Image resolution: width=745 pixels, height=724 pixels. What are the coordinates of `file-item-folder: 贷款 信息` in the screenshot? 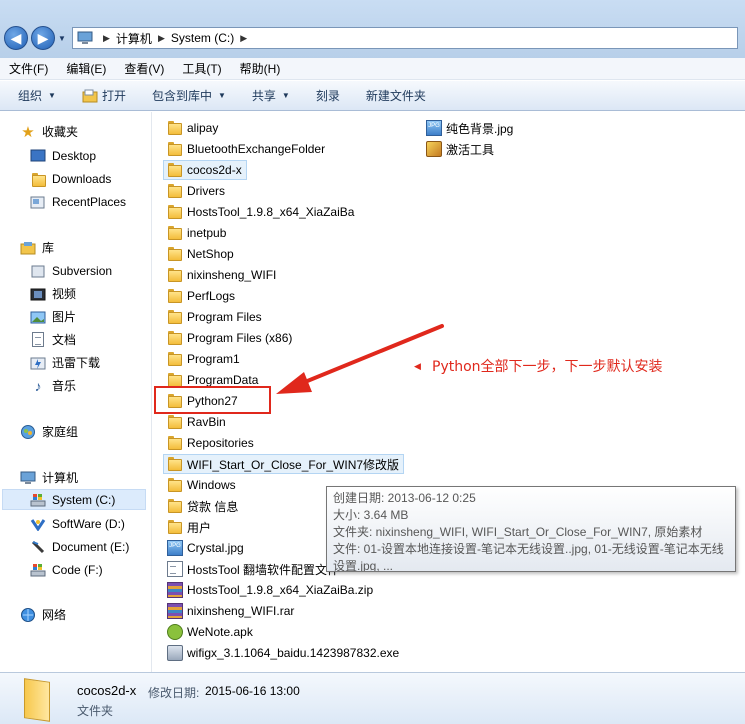 It's located at (202, 506).